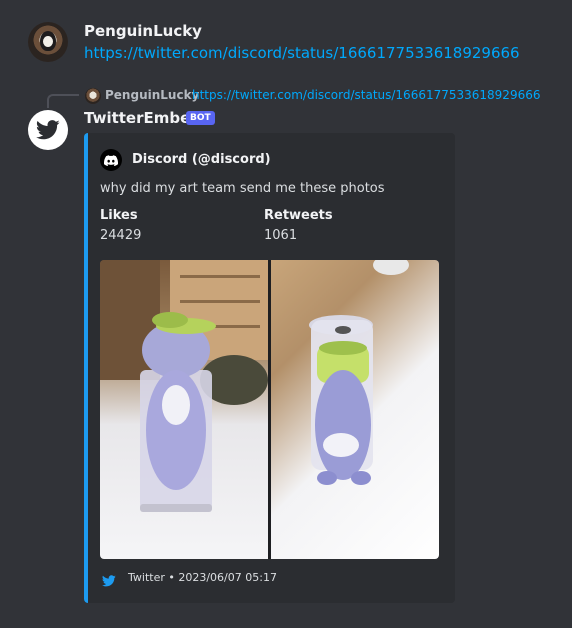 This screenshot has width=572, height=628. Describe the element at coordinates (298, 215) in the screenshot. I see `field-retweets-label: Retweets` at that location.